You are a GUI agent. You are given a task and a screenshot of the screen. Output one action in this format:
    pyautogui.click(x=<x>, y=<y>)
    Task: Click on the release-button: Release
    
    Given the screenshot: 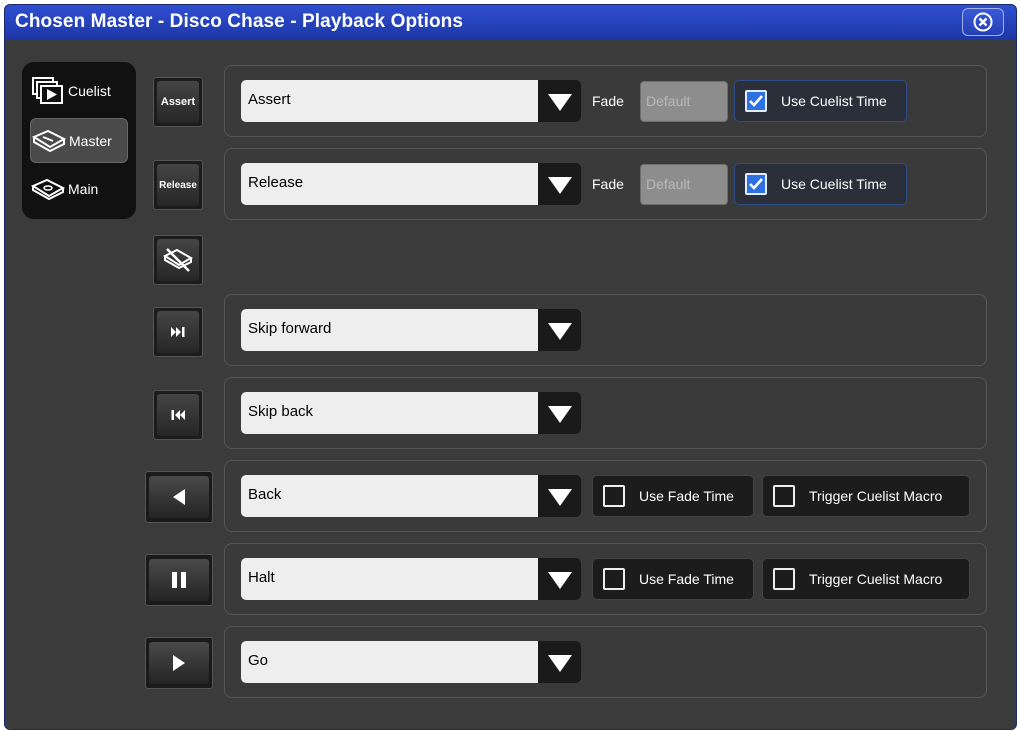 What is the action you would take?
    pyautogui.click(x=178, y=185)
    